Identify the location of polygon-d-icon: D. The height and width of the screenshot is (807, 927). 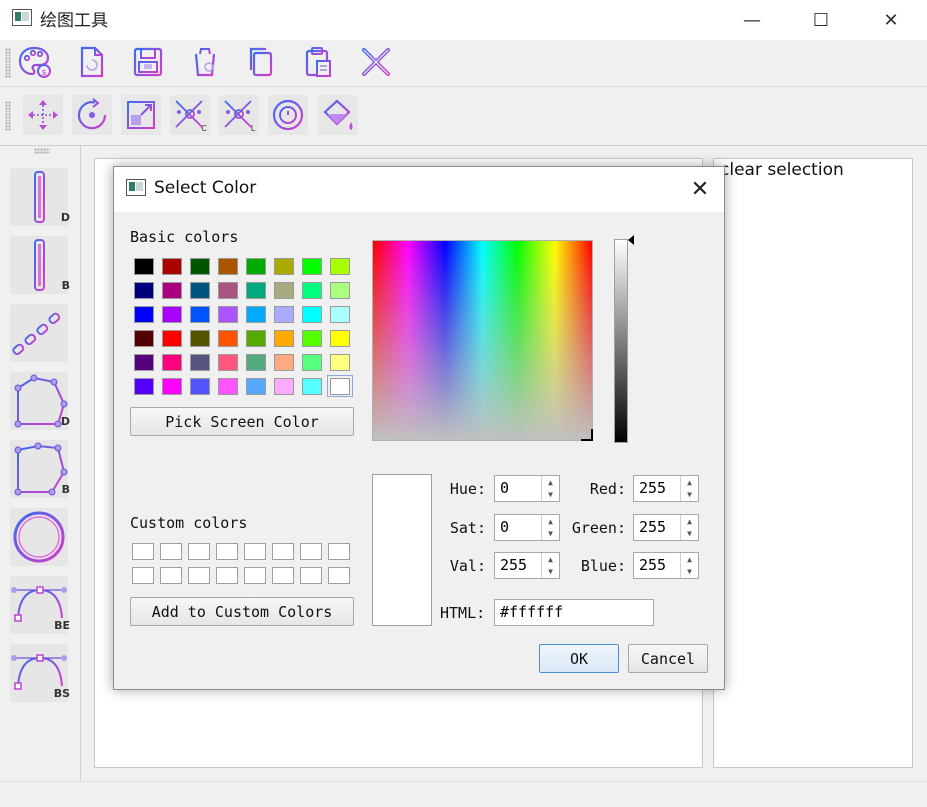
(40, 401).